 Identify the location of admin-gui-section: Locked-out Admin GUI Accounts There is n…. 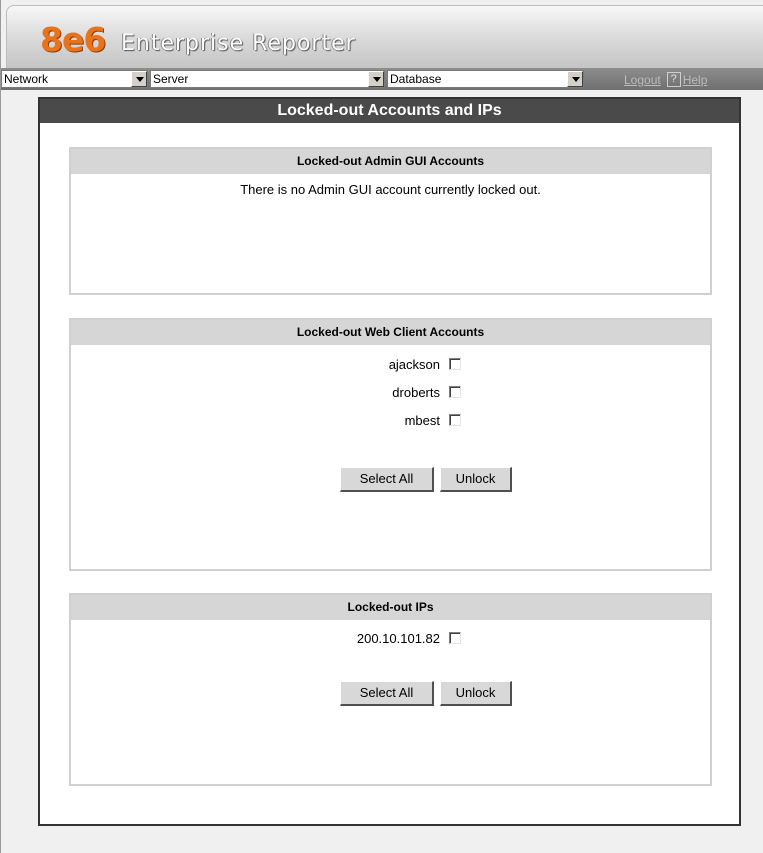
(390, 221).